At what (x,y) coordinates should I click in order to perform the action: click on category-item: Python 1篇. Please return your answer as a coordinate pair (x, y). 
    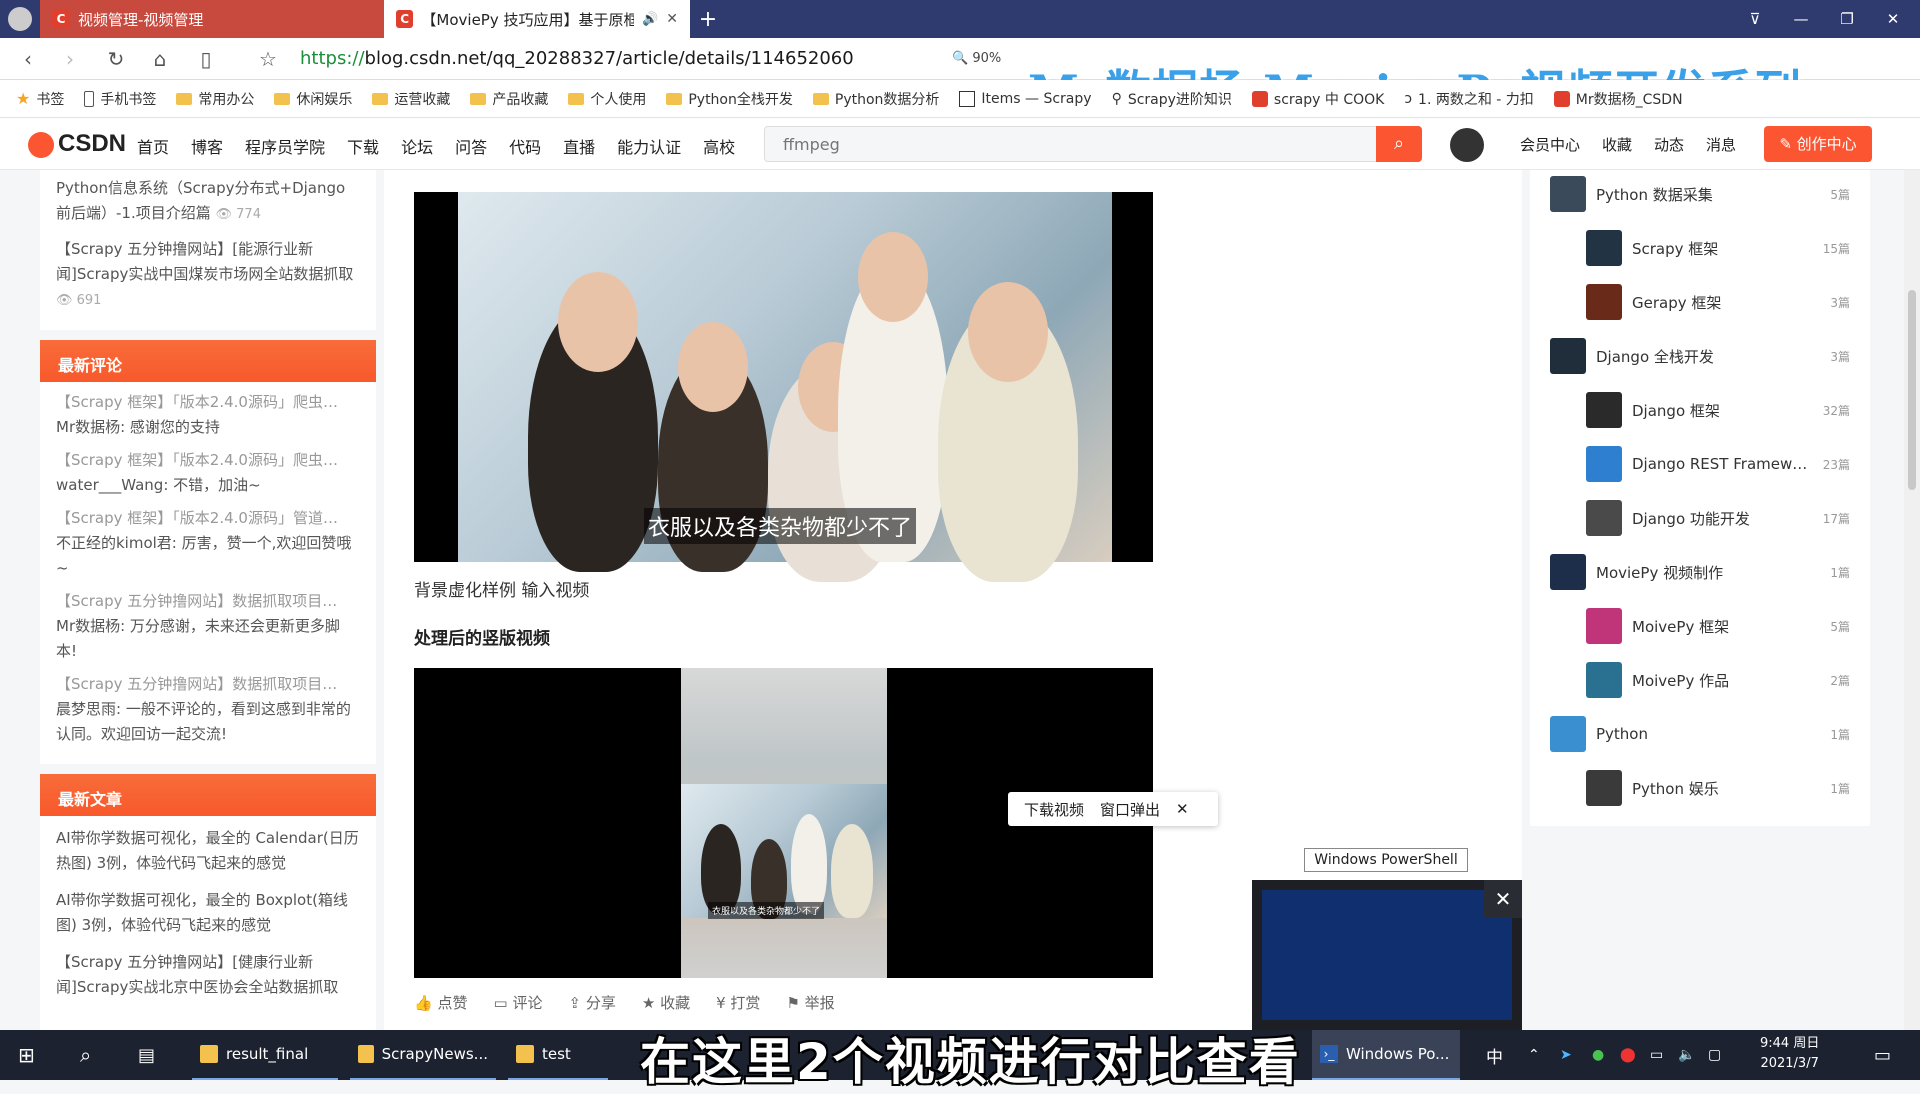
    Looking at the image, I should click on (1700, 734).